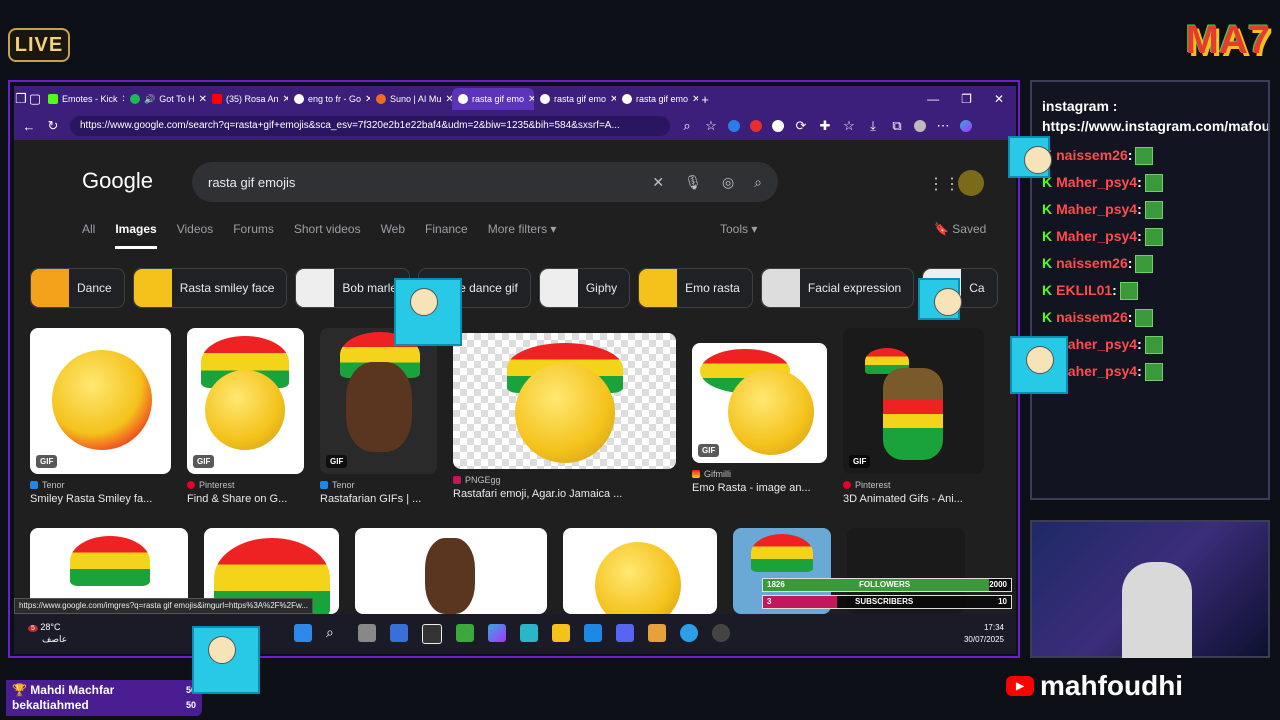  What do you see at coordinates (966, 99) in the screenshot?
I see `maximize-icon: ❐` at bounding box center [966, 99].